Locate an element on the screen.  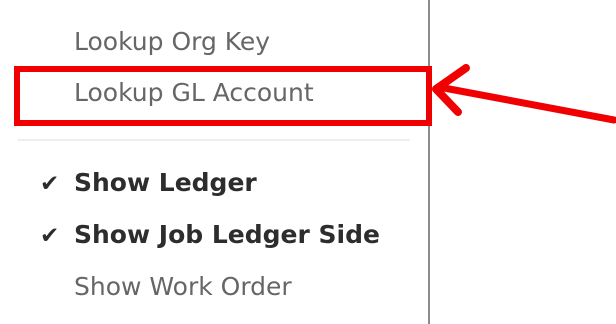
menu-item-show-work-order: Show Work Order is located at coordinates (183, 287).